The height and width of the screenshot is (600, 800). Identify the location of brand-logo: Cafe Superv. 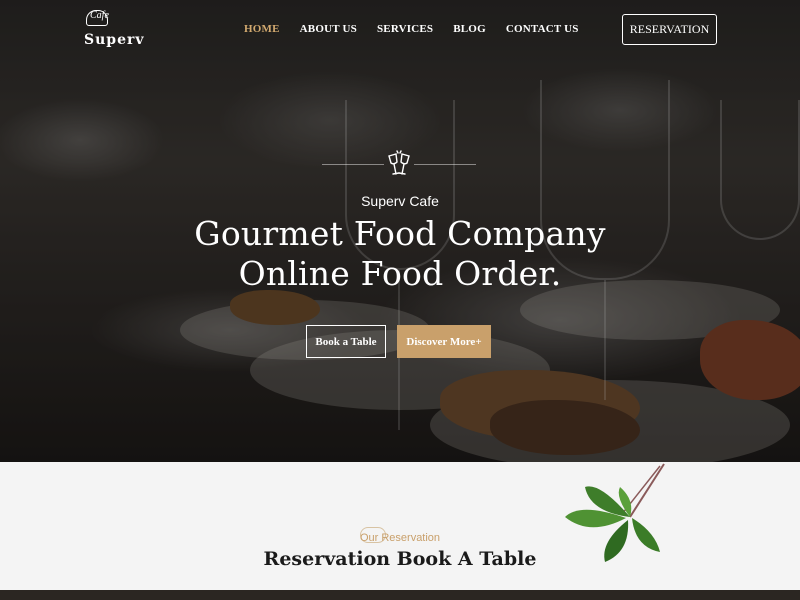
(113, 30).